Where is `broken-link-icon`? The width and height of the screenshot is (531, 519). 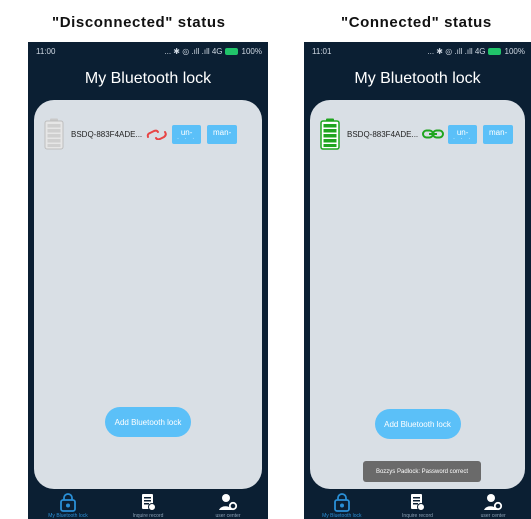
broken-link-icon is located at coordinates (156, 134).